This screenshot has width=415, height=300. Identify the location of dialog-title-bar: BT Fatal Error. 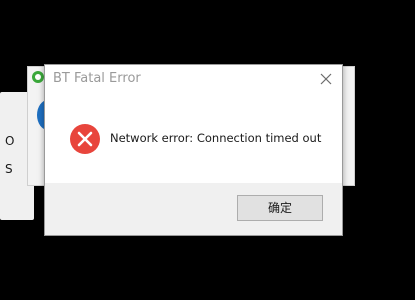
(193, 80).